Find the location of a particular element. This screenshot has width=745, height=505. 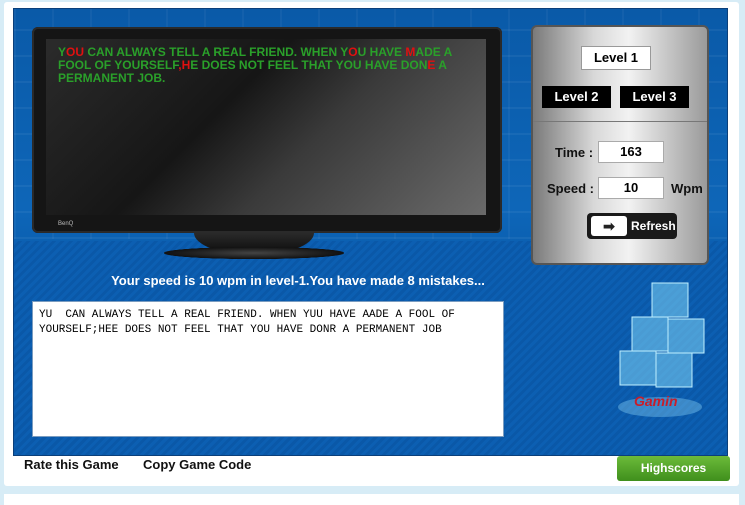

correct-text: Y is located at coordinates (62, 52).